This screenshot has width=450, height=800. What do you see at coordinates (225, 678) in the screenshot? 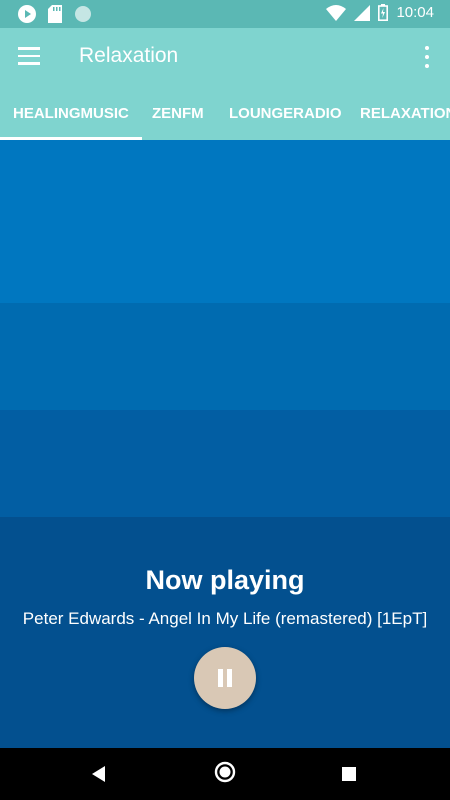
I see `pause-button` at bounding box center [225, 678].